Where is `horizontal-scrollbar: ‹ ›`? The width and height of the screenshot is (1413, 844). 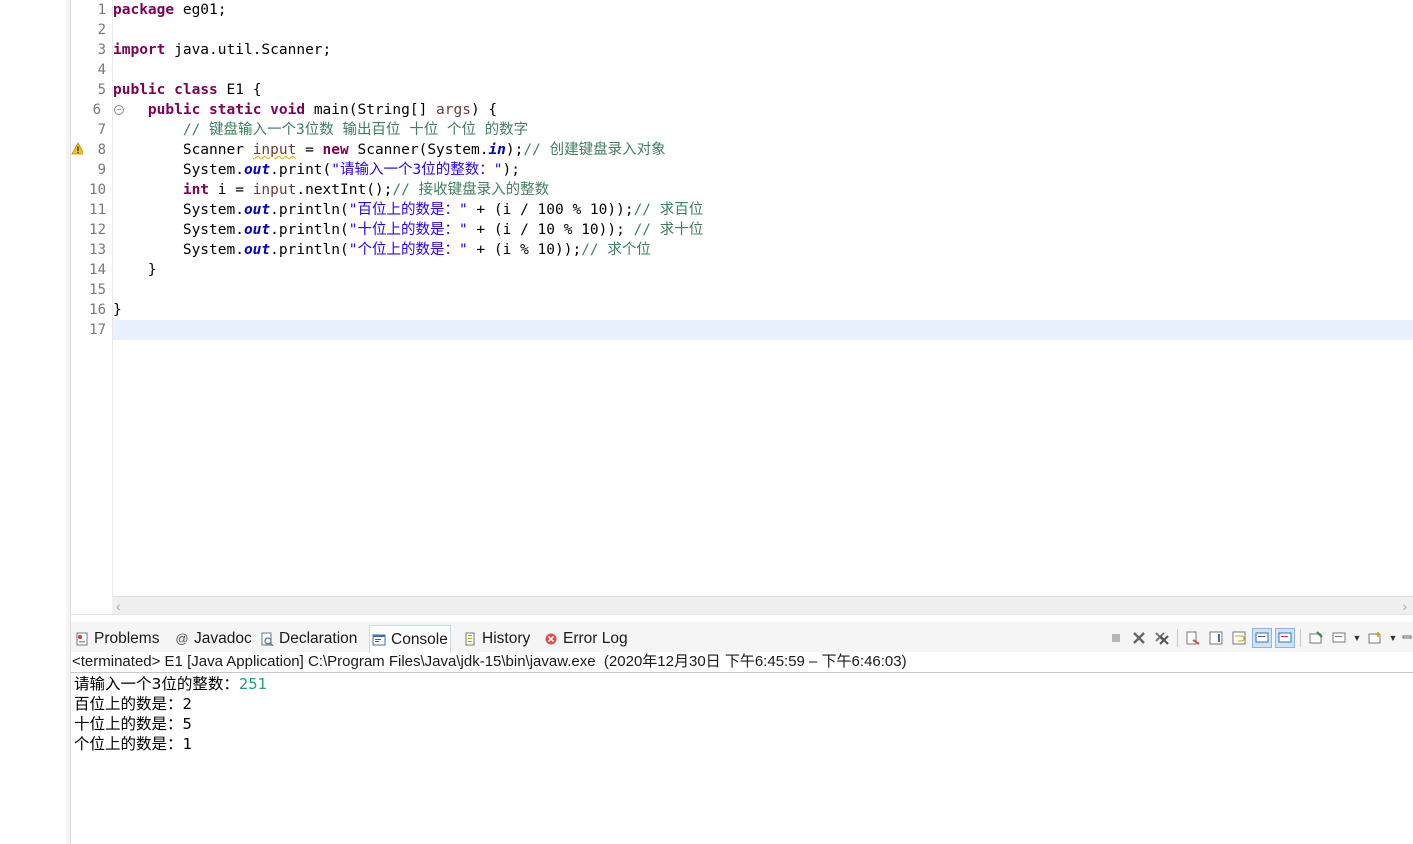 horizontal-scrollbar: ‹ › is located at coordinates (762, 605).